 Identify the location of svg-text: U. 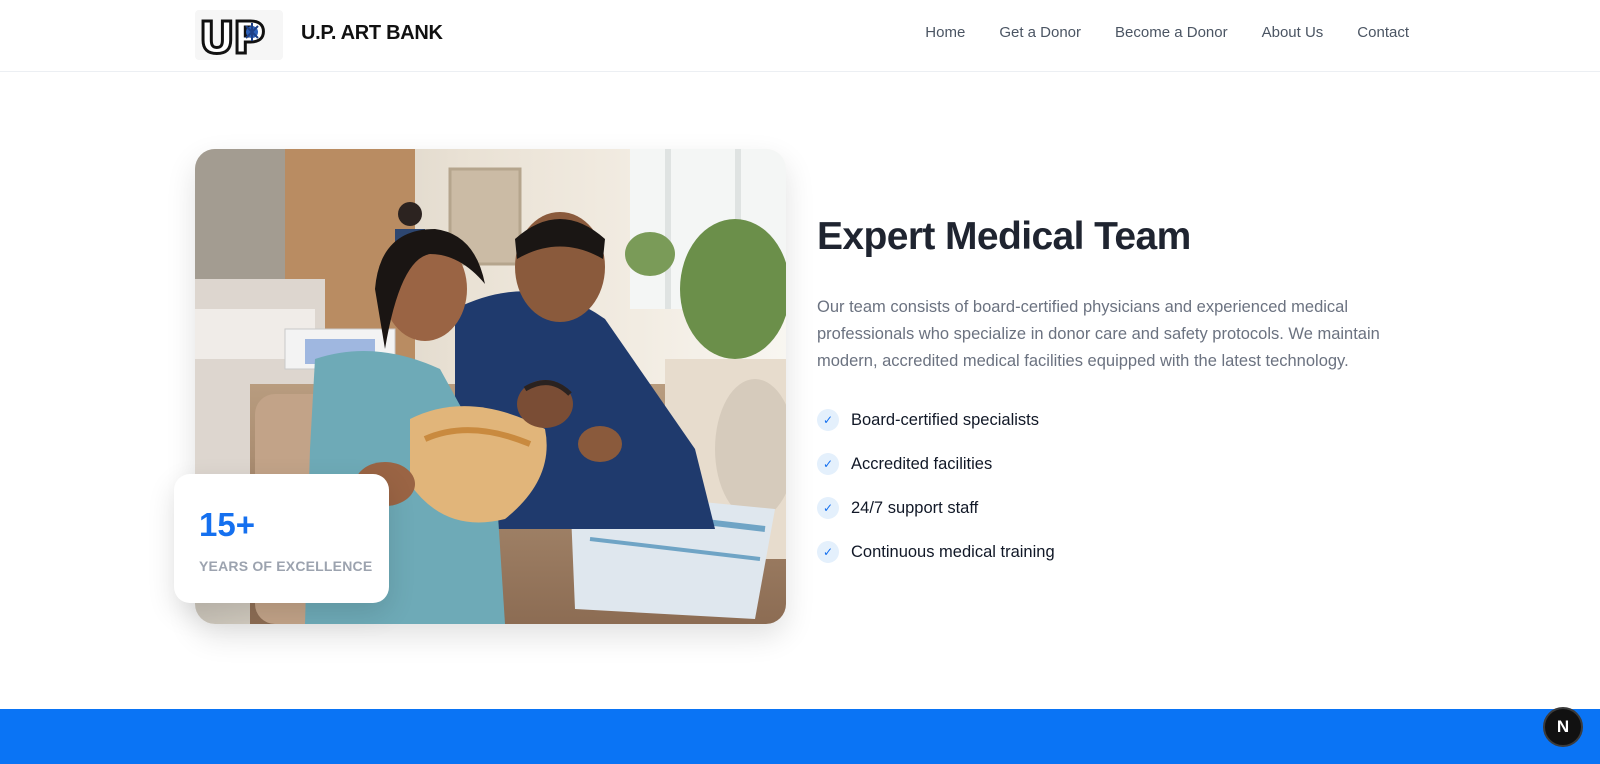
(217, 36).